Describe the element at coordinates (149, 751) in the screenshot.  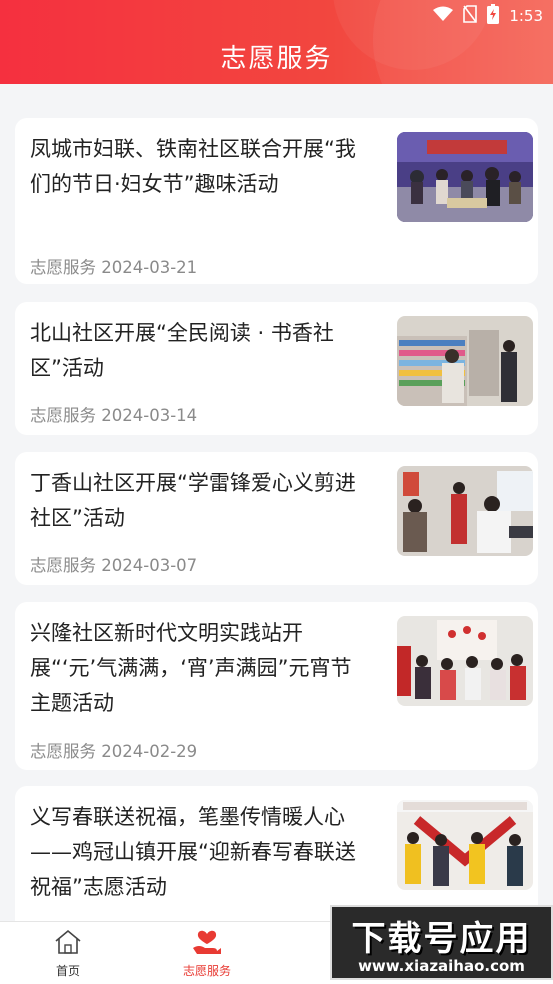
I see `article-date: 2024-02-29` at that location.